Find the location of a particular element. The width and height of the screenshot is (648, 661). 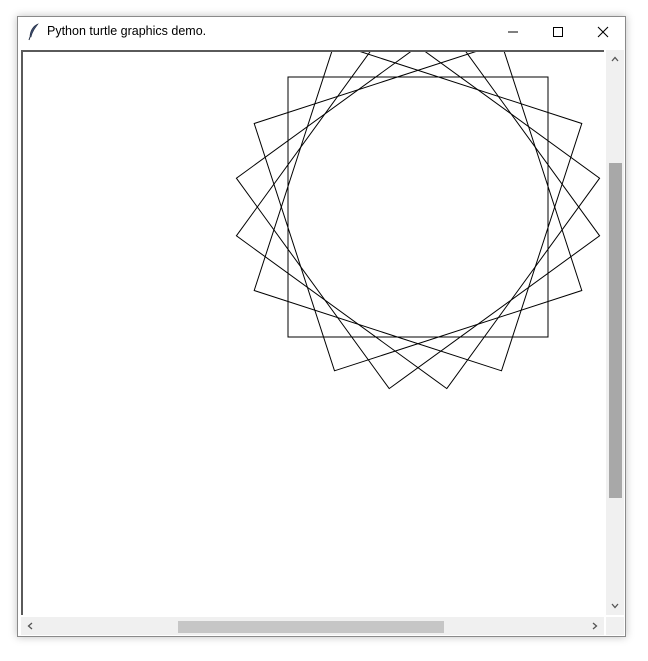

chevron-left-icon is located at coordinates (30, 626).